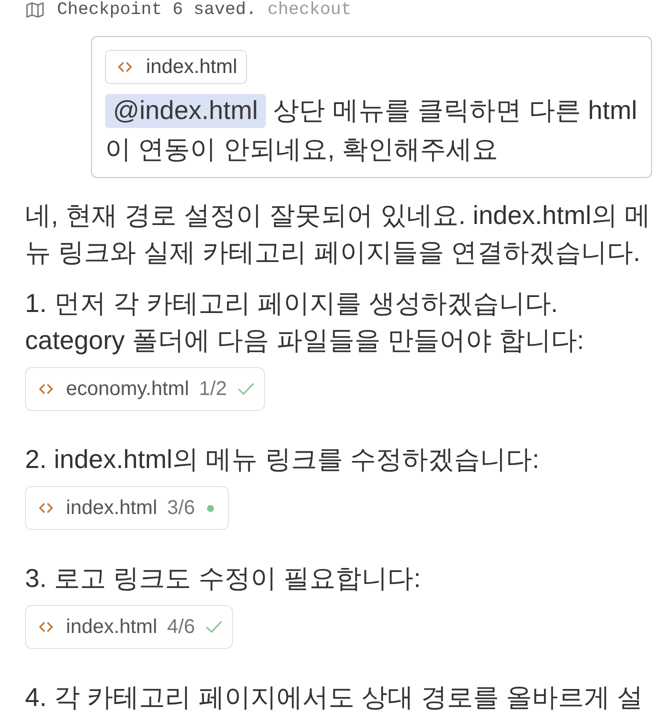  What do you see at coordinates (181, 627) in the screenshot?
I see `edit-count: 4/6` at bounding box center [181, 627].